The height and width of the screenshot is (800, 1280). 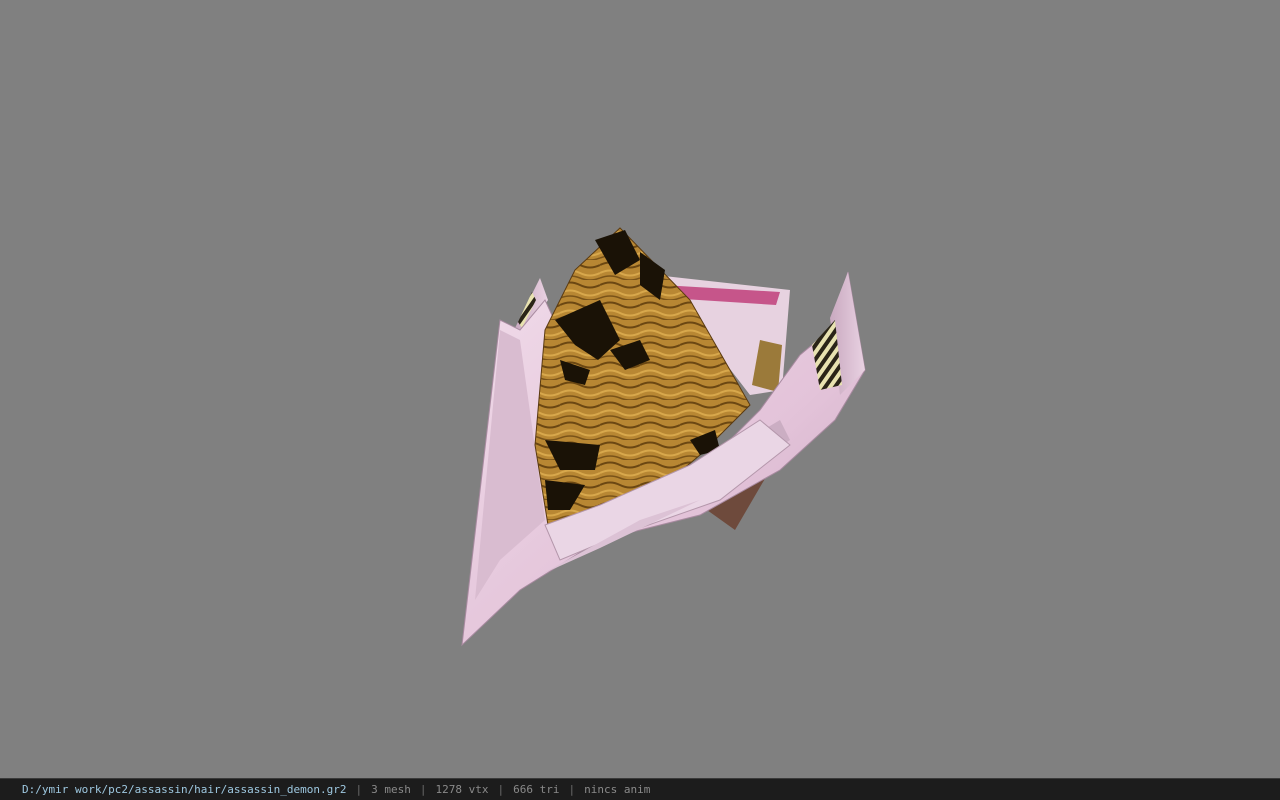 What do you see at coordinates (391, 789) in the screenshot?
I see `mesh-count: 3 mesh` at bounding box center [391, 789].